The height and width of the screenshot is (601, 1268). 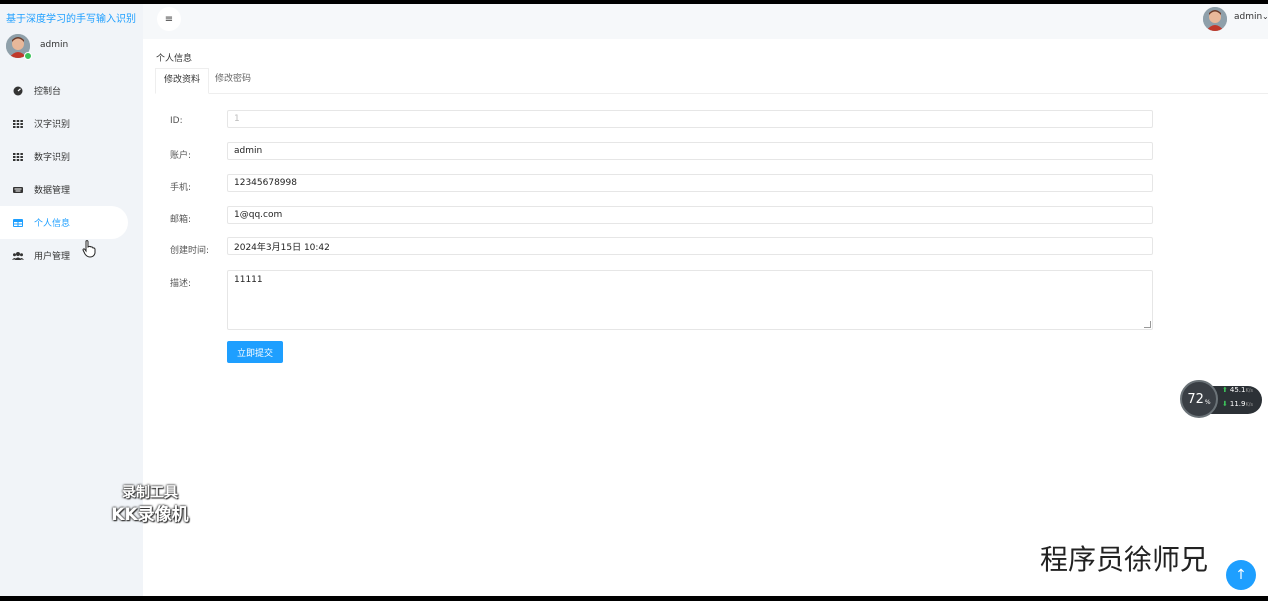 What do you see at coordinates (48, 92) in the screenshot?
I see `sidebar-item-label: 控制台` at bounding box center [48, 92].